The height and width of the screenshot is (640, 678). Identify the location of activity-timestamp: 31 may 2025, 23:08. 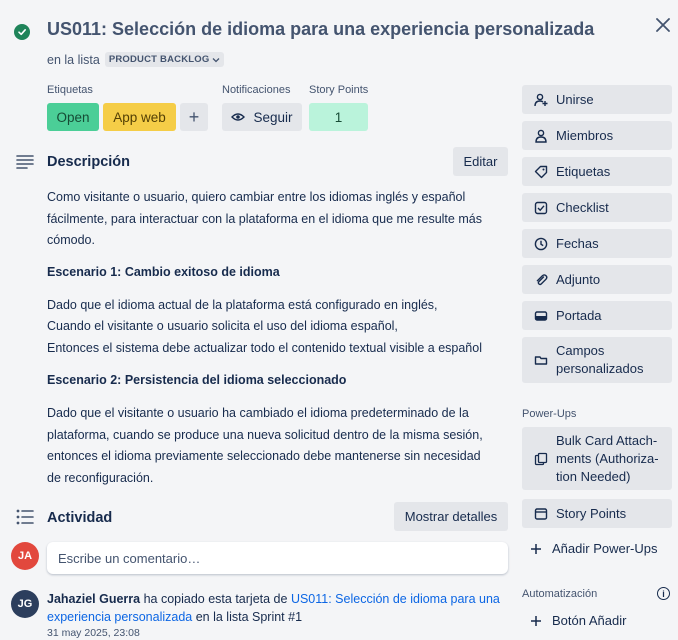
(93, 633).